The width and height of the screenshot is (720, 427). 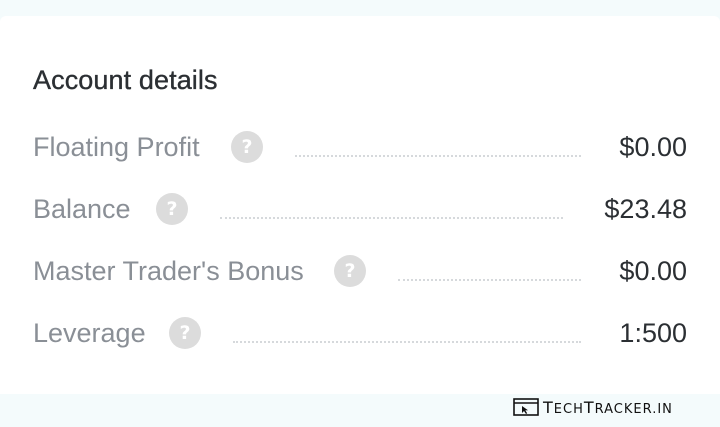 What do you see at coordinates (360, 147) in the screenshot?
I see `detail-row-floating-profit: Floating Profit ? $0.00` at bounding box center [360, 147].